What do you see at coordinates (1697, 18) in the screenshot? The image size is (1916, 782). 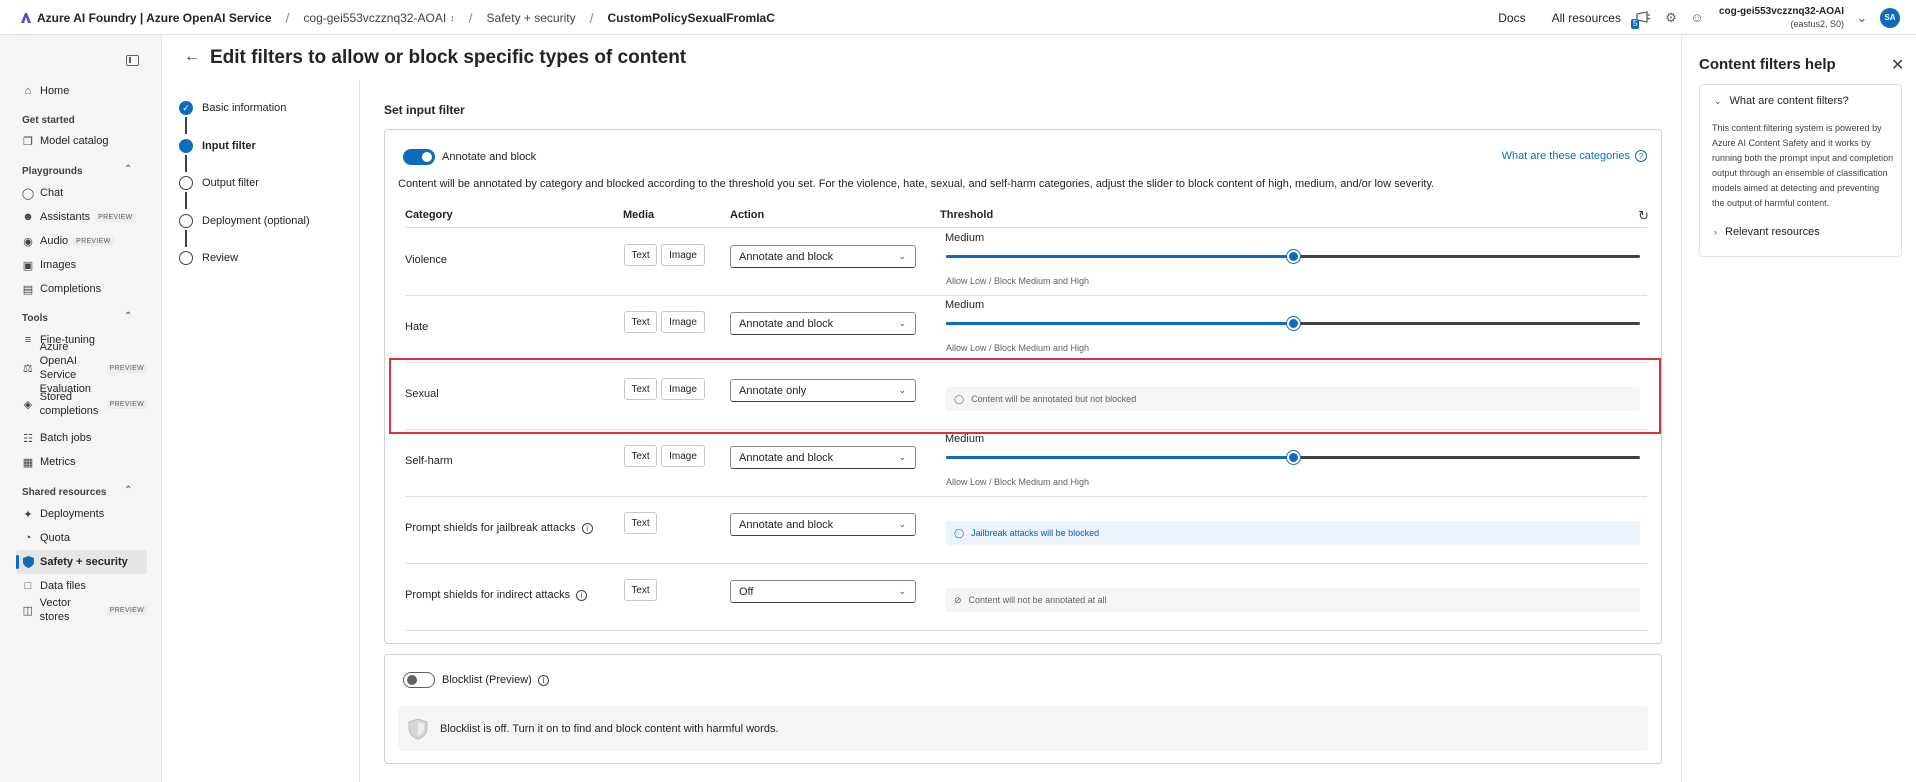 I see `feedback-smiley-icon: ☺` at bounding box center [1697, 18].